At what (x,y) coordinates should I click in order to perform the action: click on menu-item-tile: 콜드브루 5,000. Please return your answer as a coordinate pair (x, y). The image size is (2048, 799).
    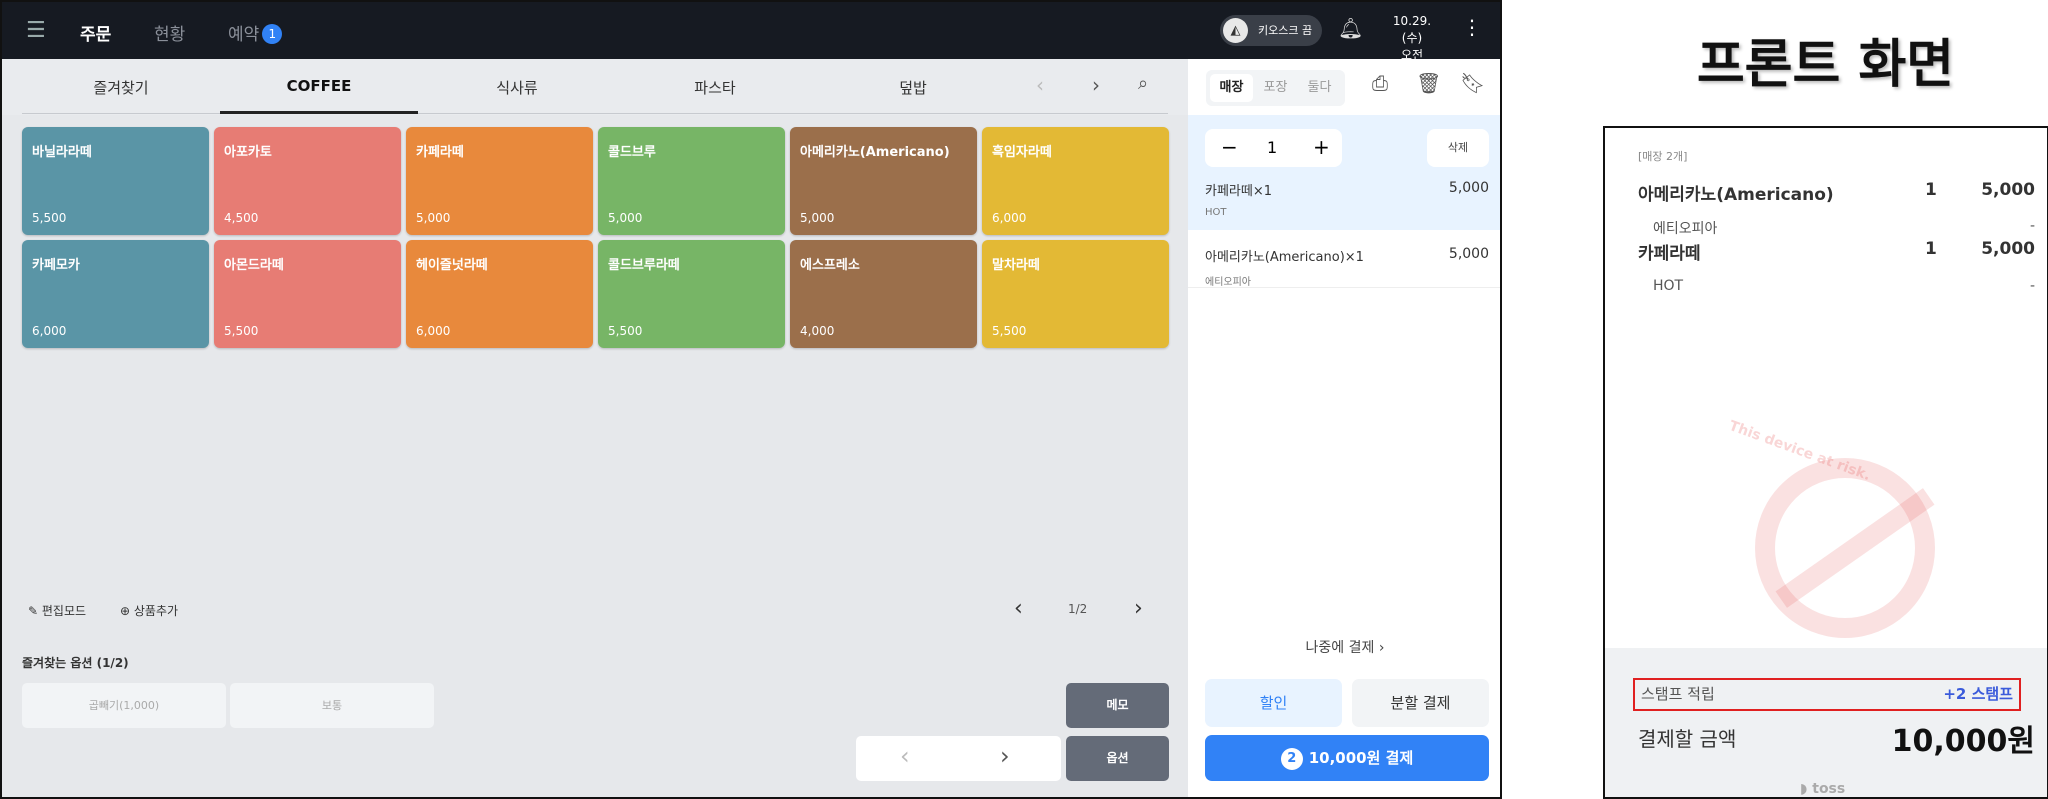
    Looking at the image, I should click on (691, 181).